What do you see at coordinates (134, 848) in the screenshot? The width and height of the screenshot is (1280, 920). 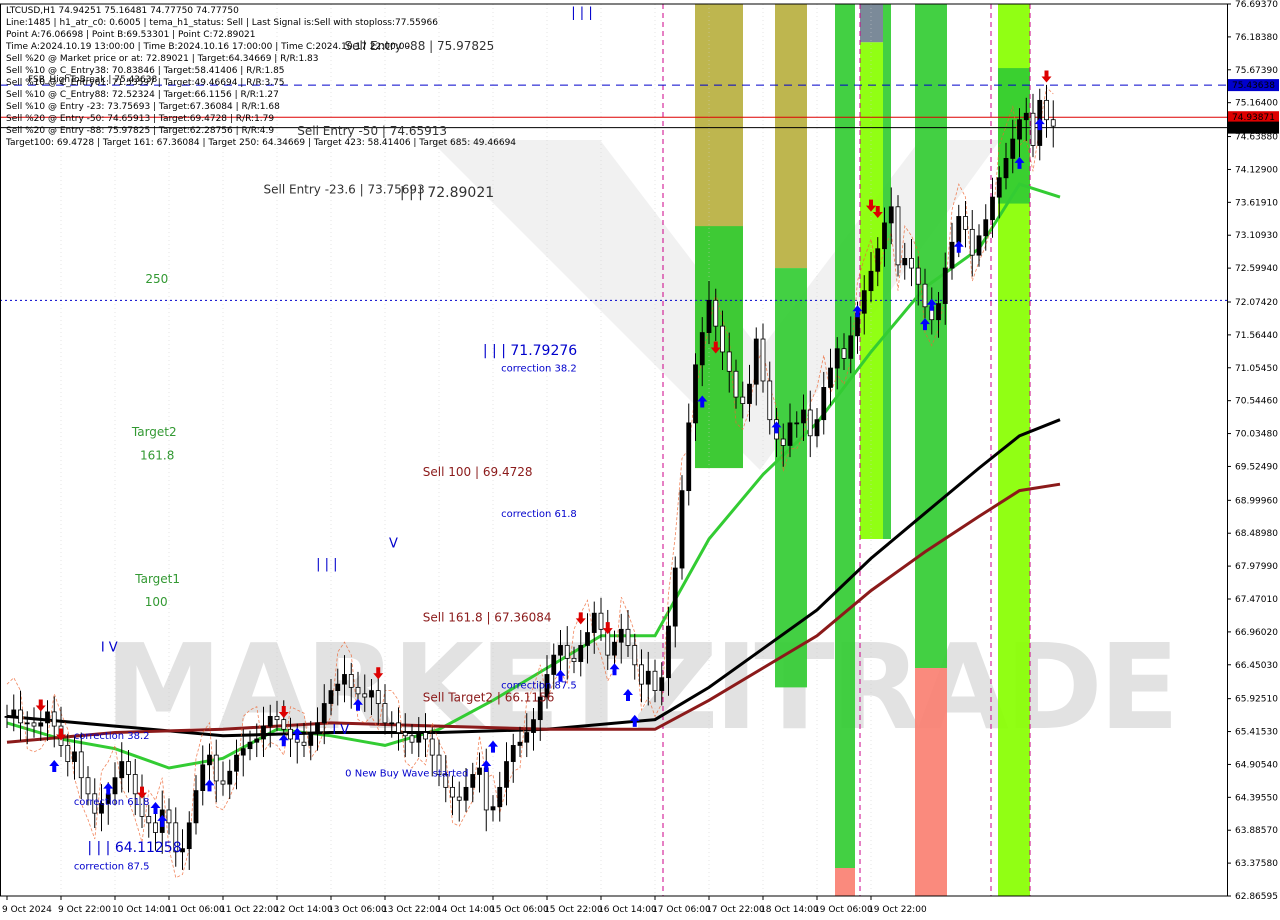 I see `annotation-23: | | | 64.11258` at bounding box center [134, 848].